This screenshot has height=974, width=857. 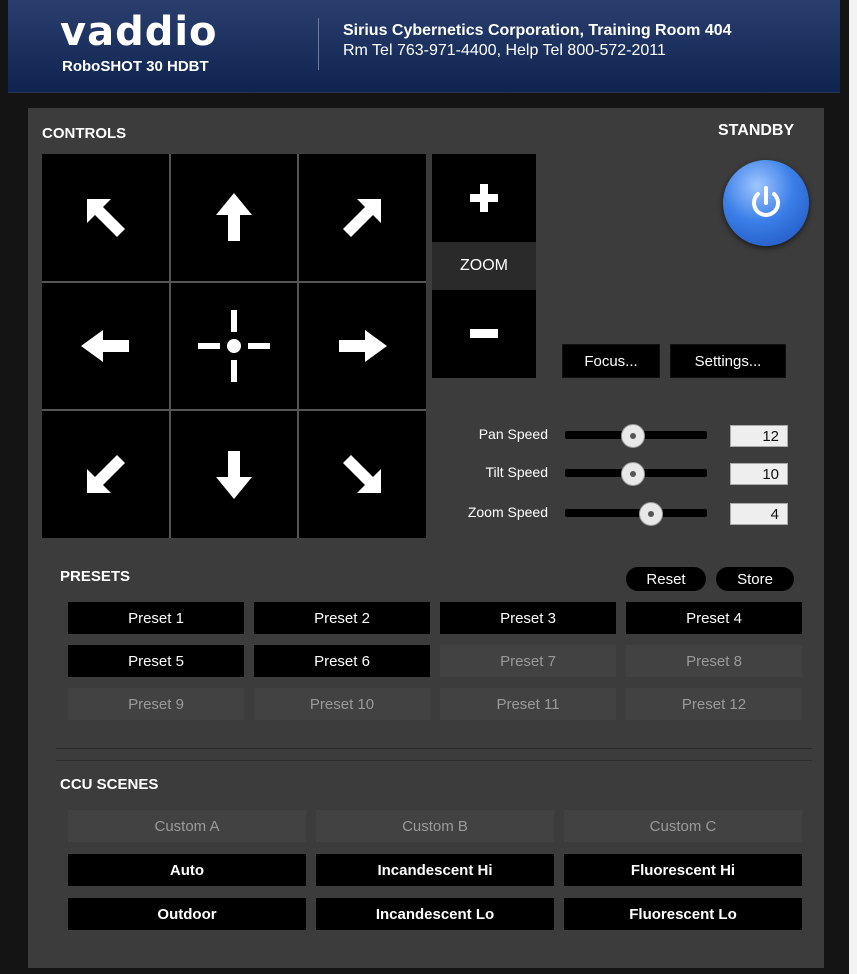 I want to click on zoom-speed-slider, so click(x=636, y=514).